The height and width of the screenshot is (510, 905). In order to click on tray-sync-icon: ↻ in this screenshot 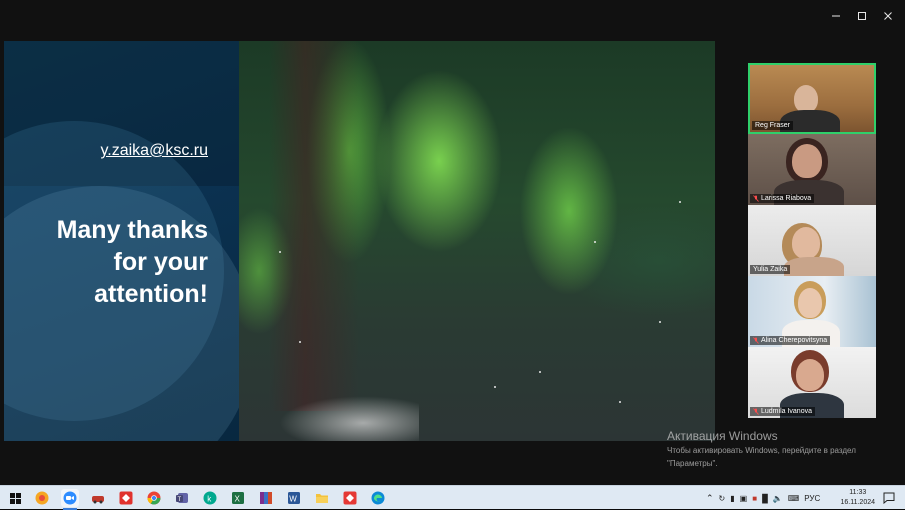, I will do `click(722, 498)`.